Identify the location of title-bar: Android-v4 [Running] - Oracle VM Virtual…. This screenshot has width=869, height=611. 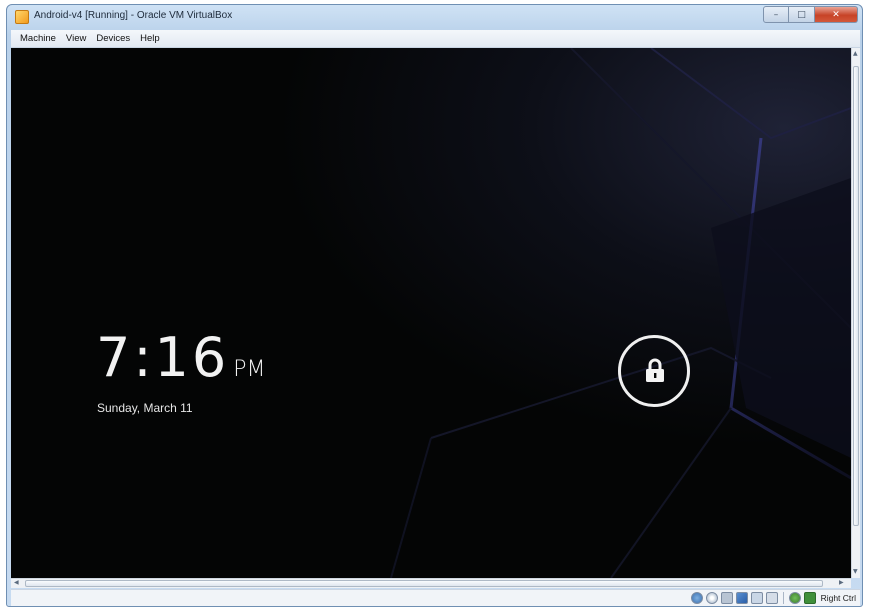
(434, 17).